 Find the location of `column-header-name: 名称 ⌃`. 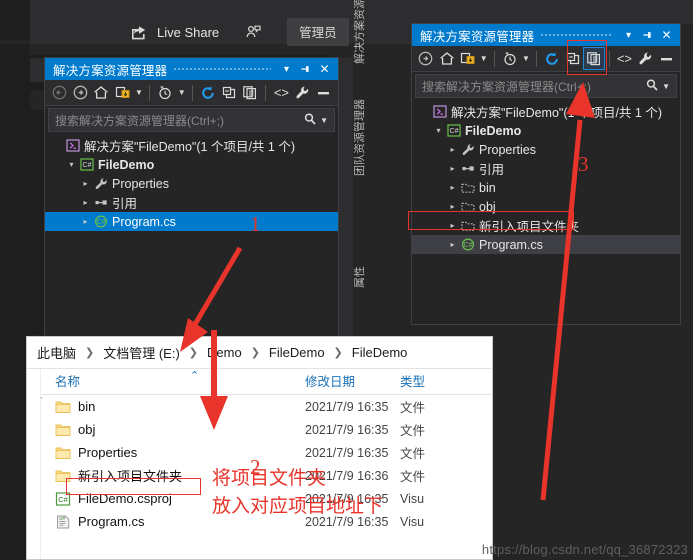

column-header-name: 名称 ⌃ is located at coordinates (180, 380).